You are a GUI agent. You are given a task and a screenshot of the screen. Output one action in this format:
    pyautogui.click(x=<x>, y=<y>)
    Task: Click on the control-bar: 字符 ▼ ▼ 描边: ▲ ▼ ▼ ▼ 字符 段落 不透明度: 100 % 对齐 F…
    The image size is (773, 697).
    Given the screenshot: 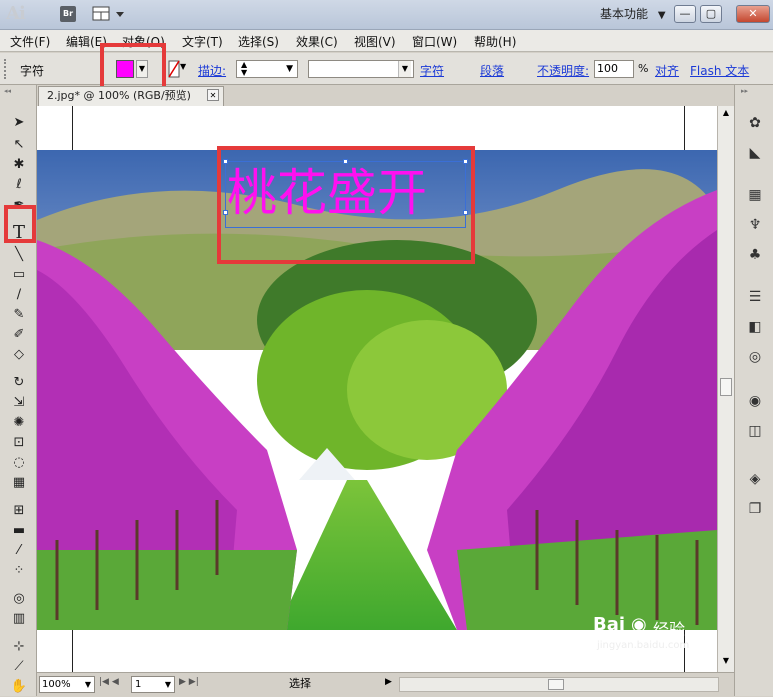 What is the action you would take?
    pyautogui.click(x=386, y=67)
    